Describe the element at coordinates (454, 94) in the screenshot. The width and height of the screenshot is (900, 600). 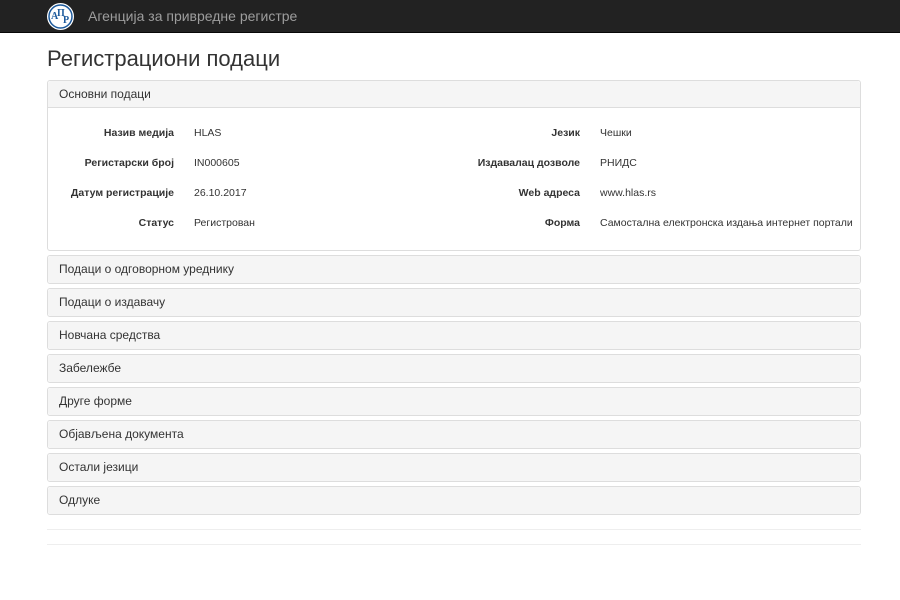
I see `panel-heading-basic-data: Основни подаци` at that location.